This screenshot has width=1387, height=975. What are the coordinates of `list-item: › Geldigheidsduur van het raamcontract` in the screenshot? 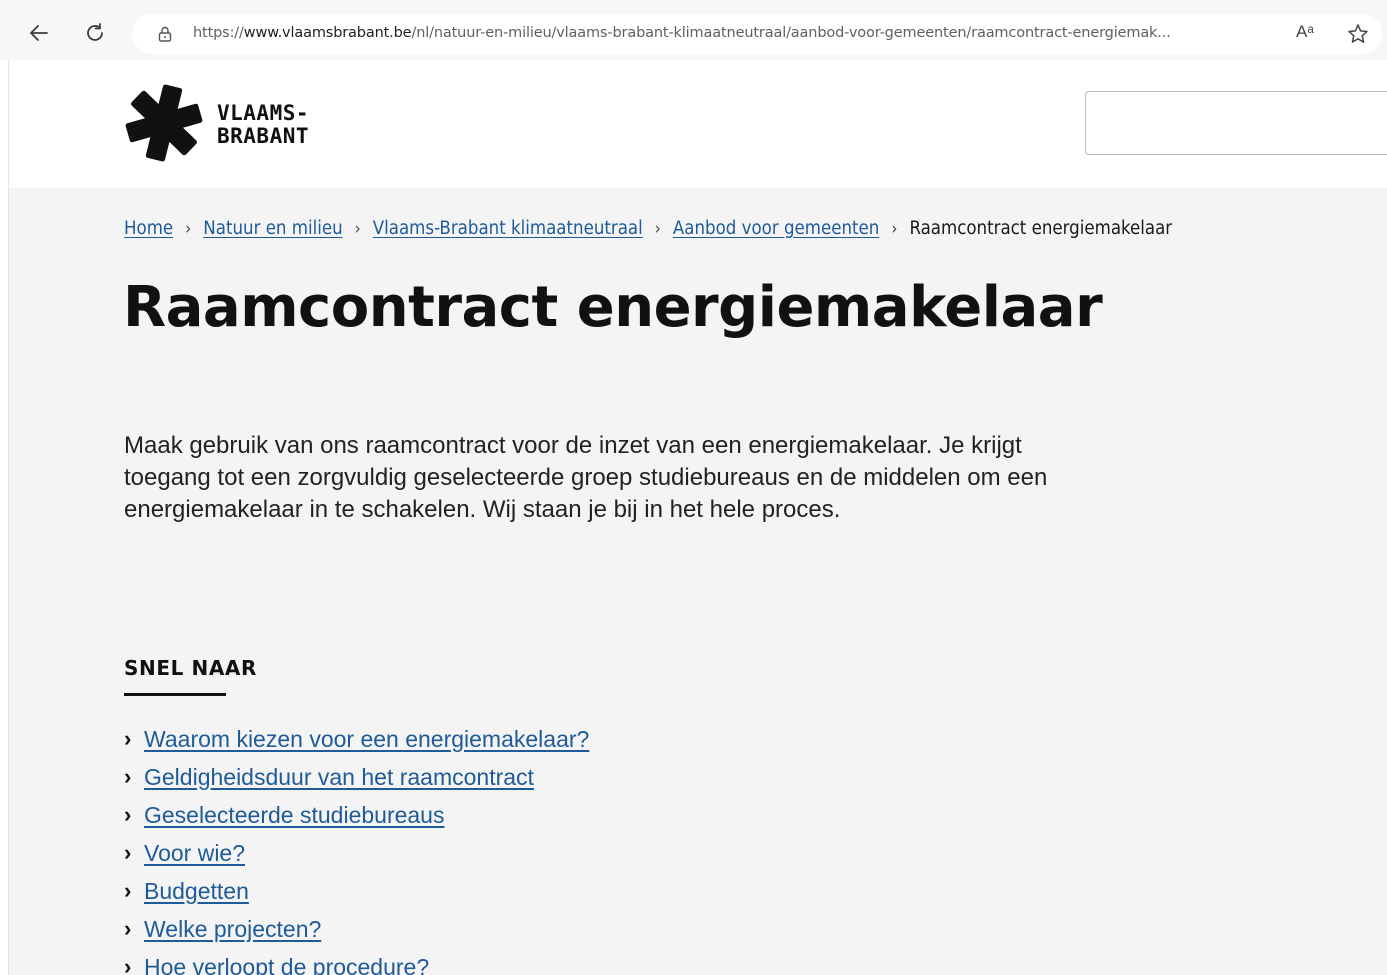 It's located at (356, 777).